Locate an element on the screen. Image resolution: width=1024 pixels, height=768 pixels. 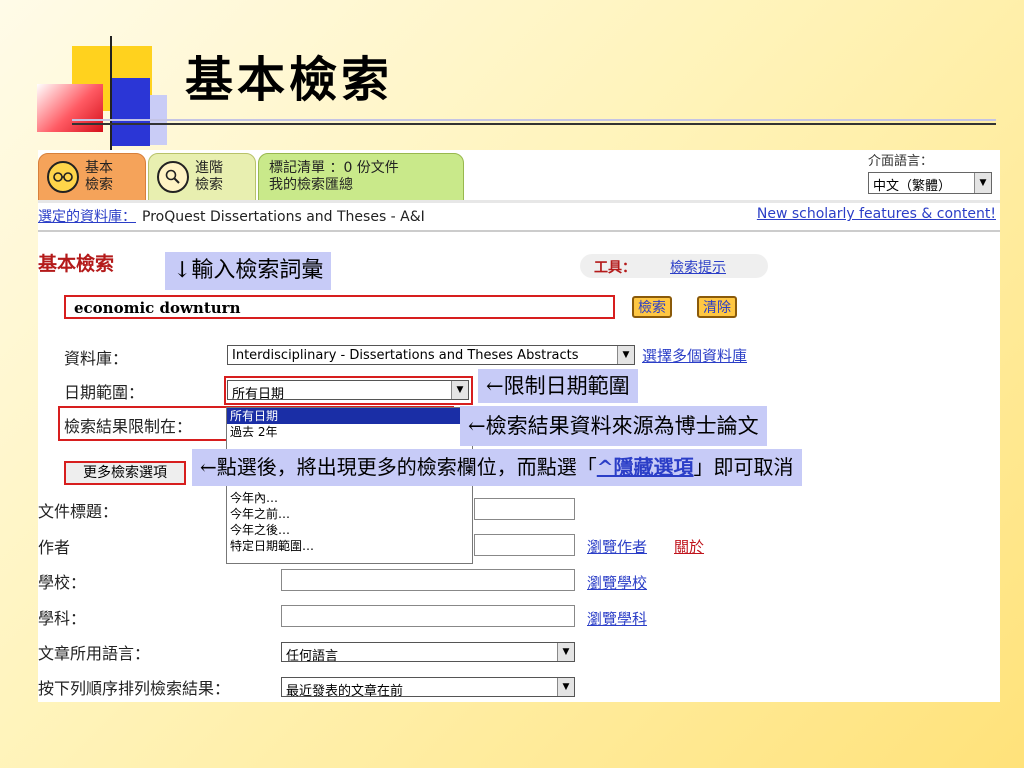
tab-label: 基本 檢索 is located at coordinates (99, 176).